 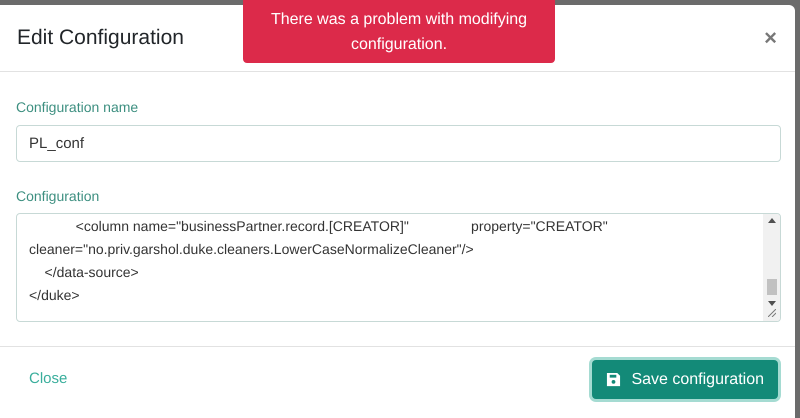 I want to click on code-line: <column name="businessPartner.record.[CREATOR]" property="CREATOR", so click(x=341, y=226).